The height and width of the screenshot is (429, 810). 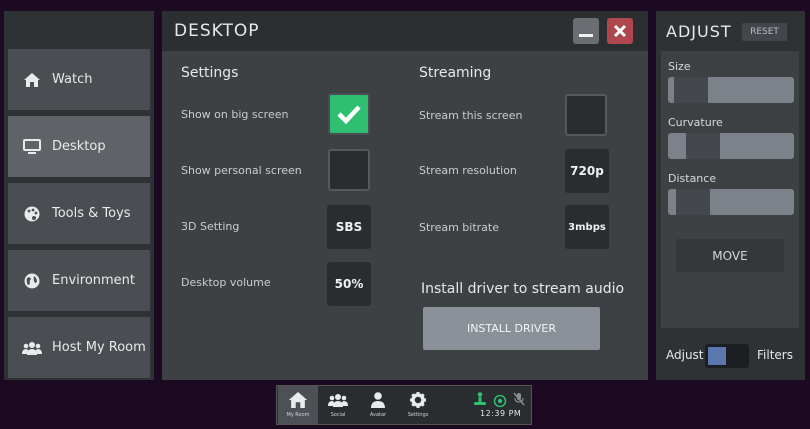 I want to click on filters-toggle-label: Filters, so click(x=775, y=355).